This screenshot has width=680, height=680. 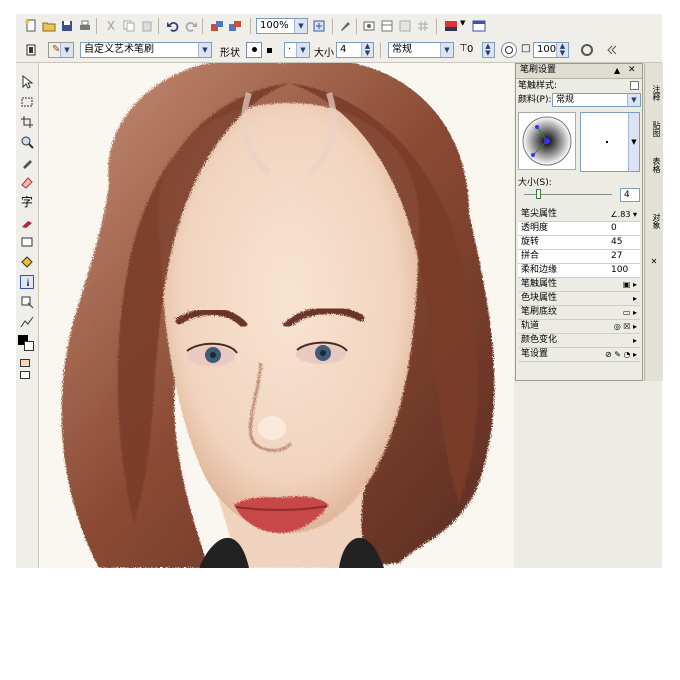 What do you see at coordinates (27, 282) in the screenshot?
I see `art-brush-tool-icon` at bounding box center [27, 282].